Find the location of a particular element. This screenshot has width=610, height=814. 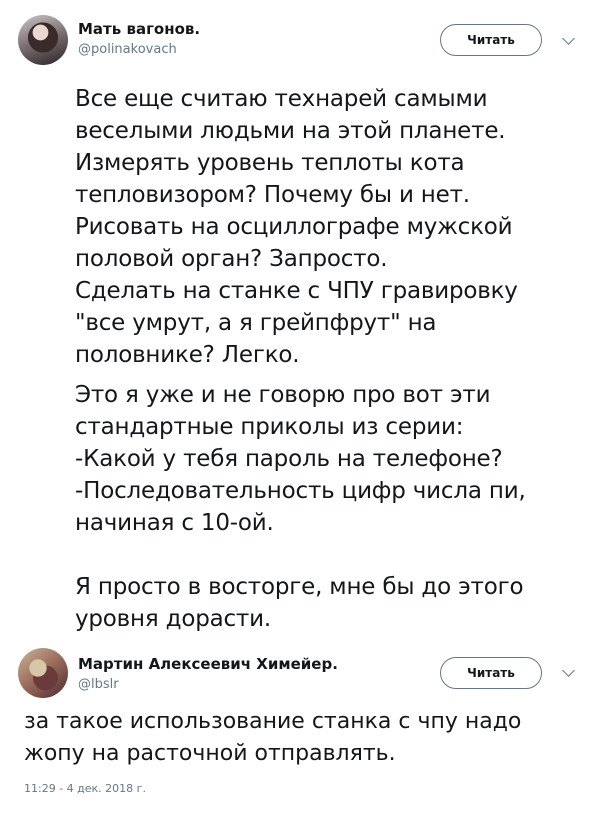

tweet-line: -Какой у тебя пароль на телефоне? is located at coordinates (289, 459).